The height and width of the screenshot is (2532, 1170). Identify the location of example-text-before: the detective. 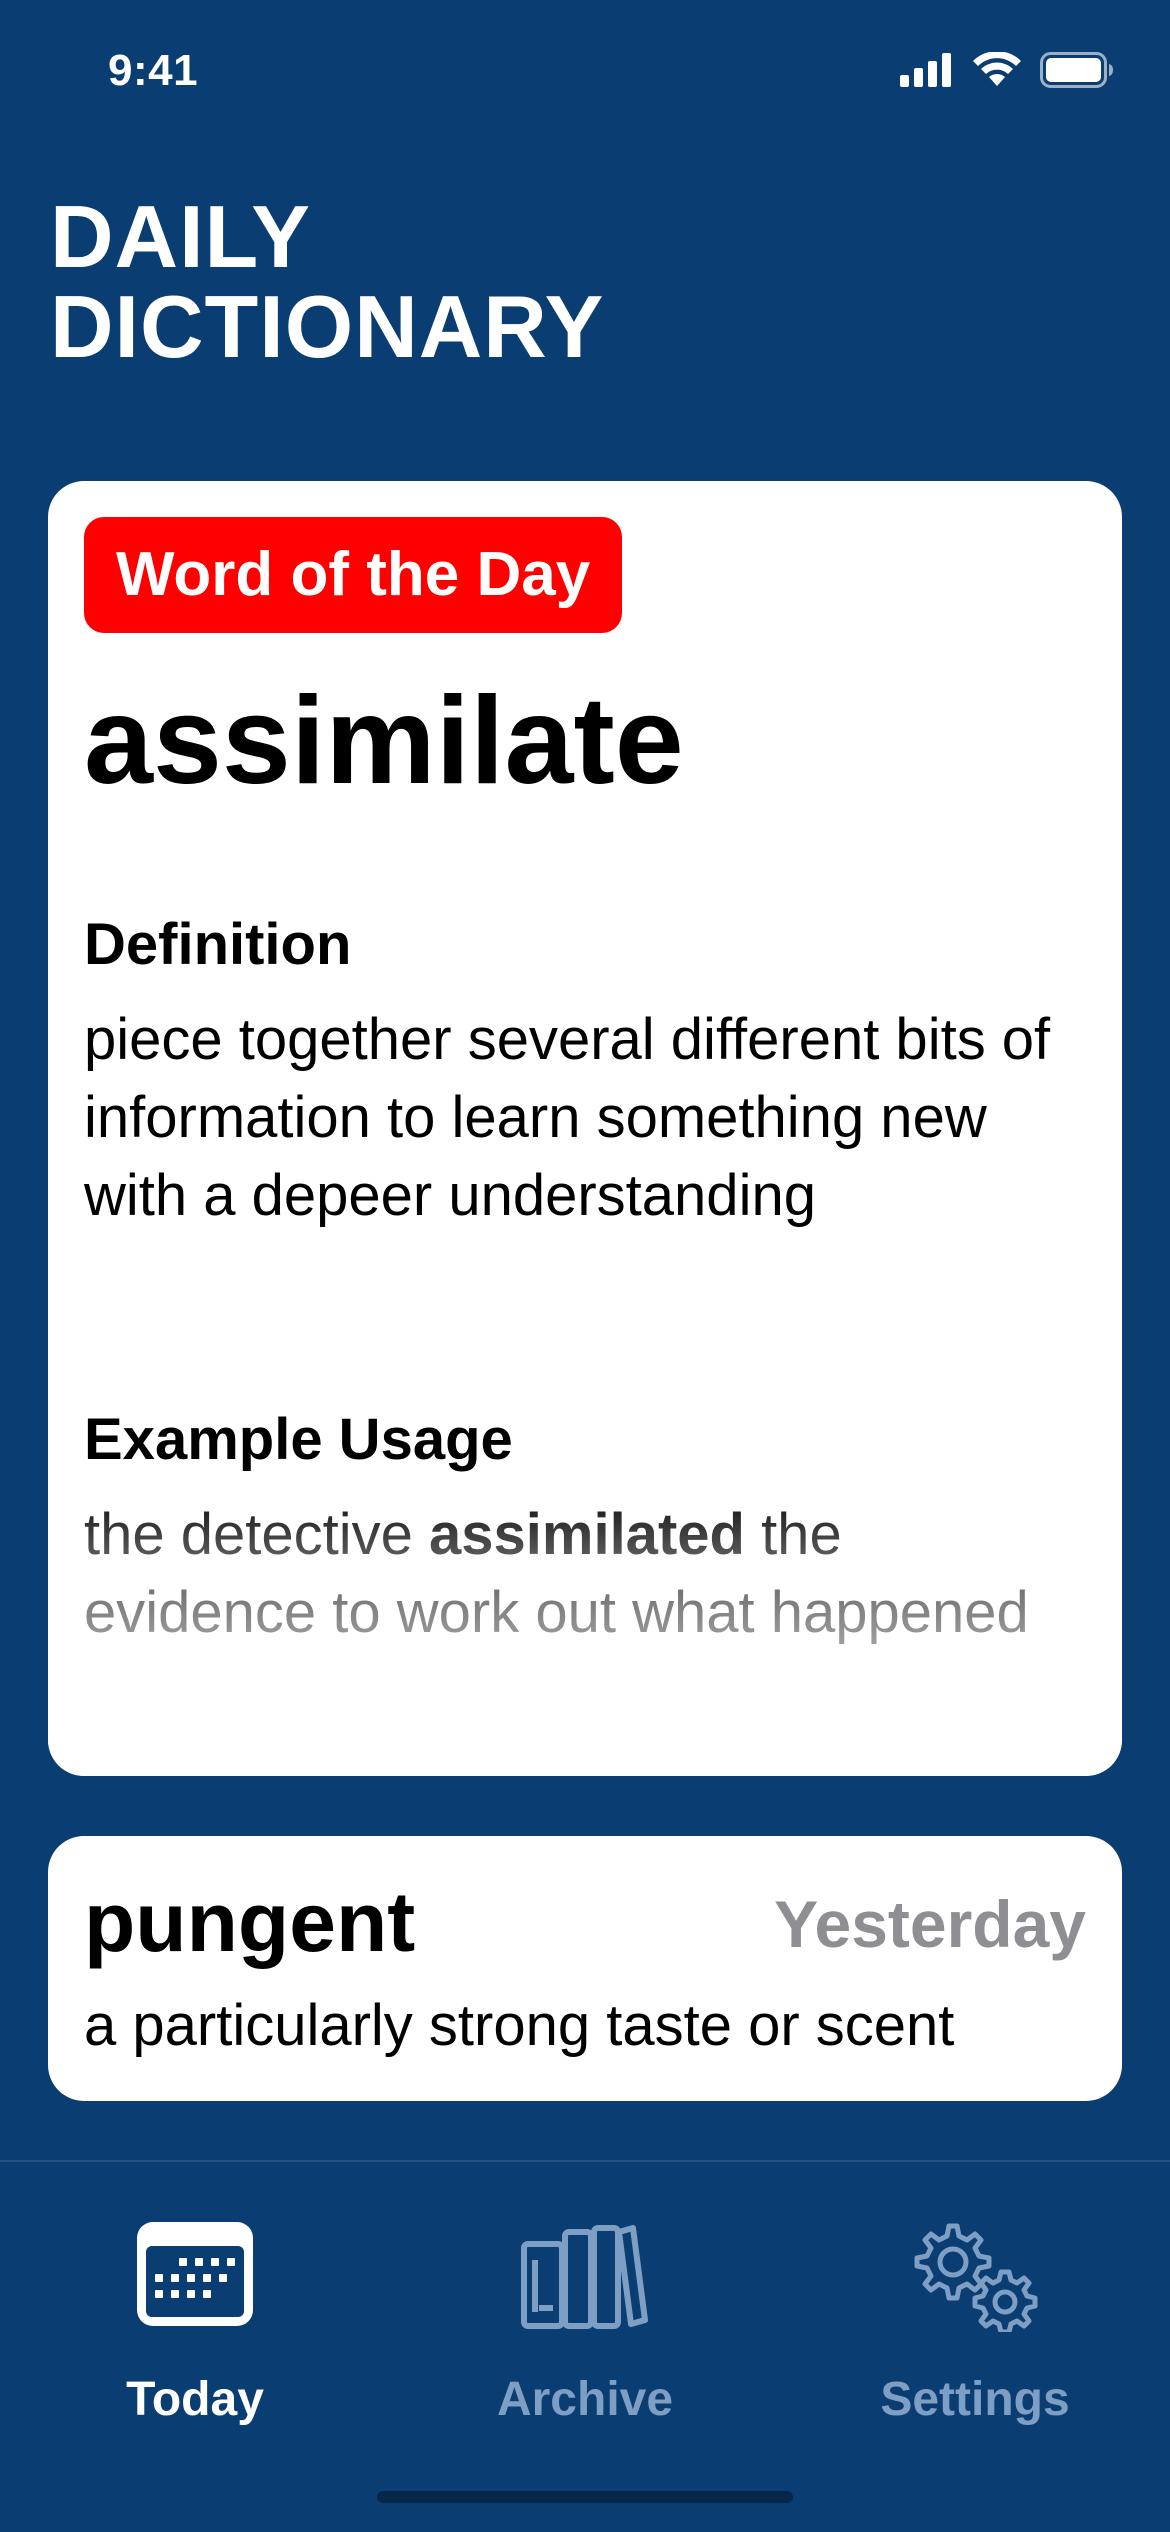
(256, 1534).